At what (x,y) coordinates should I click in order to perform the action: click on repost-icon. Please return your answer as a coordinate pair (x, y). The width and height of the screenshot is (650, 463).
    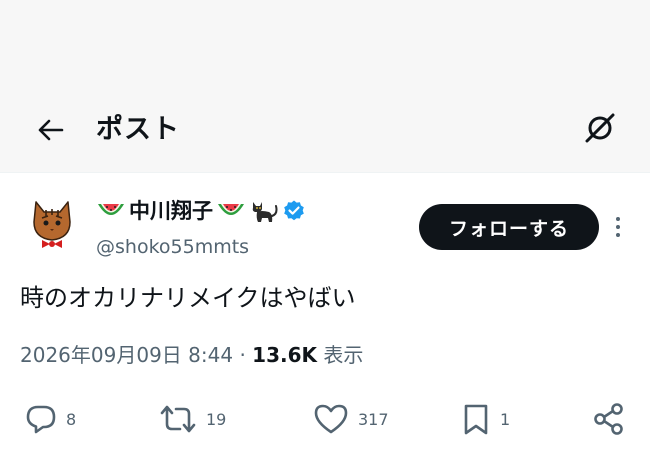
    Looking at the image, I should click on (178, 419).